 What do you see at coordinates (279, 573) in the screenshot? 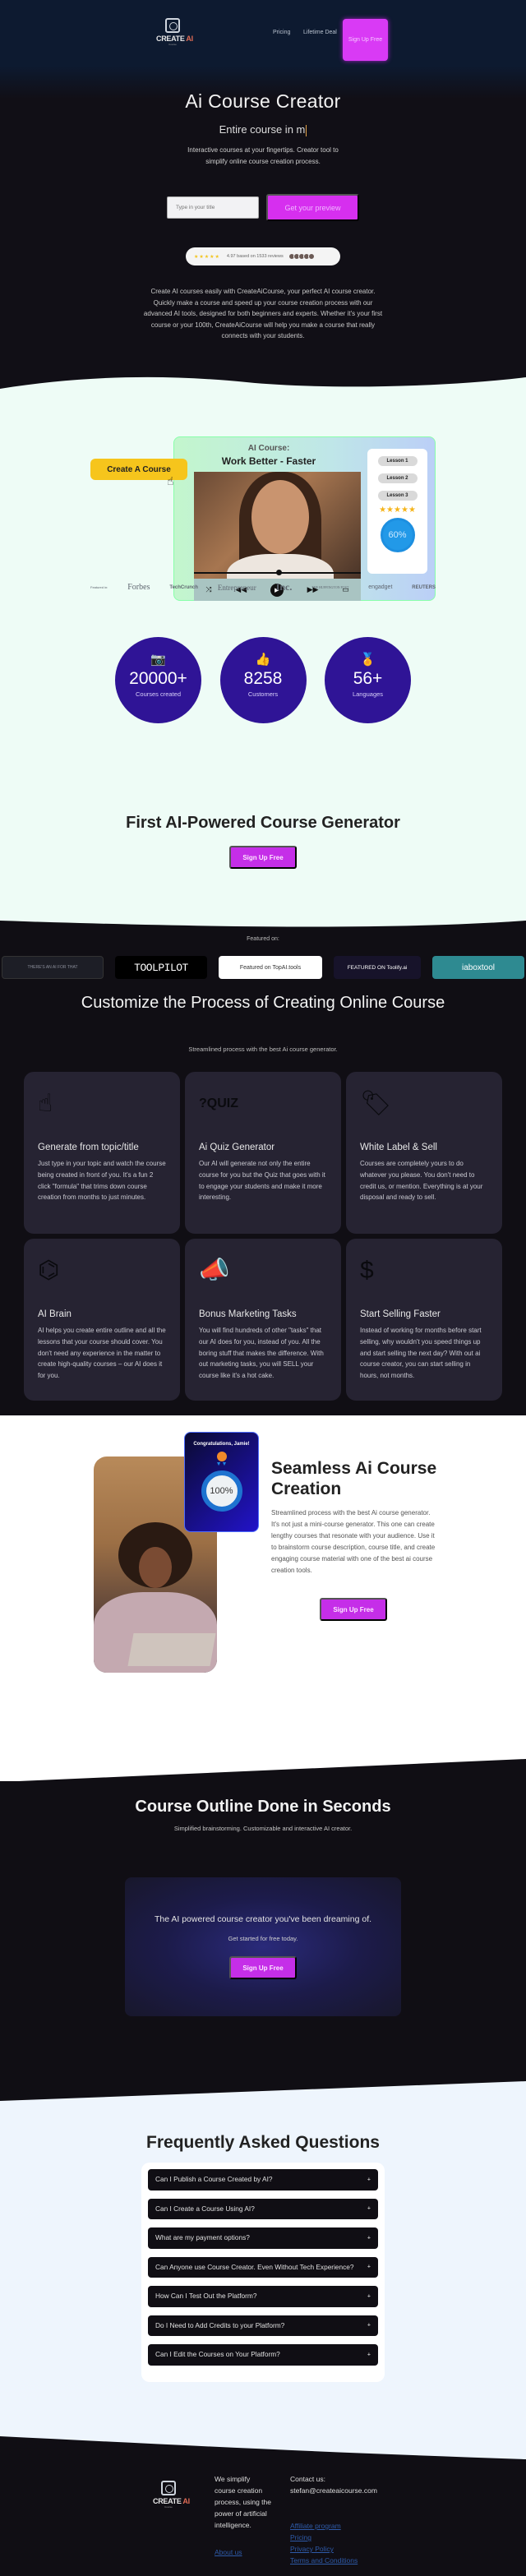
I see `video-scrubber` at bounding box center [279, 573].